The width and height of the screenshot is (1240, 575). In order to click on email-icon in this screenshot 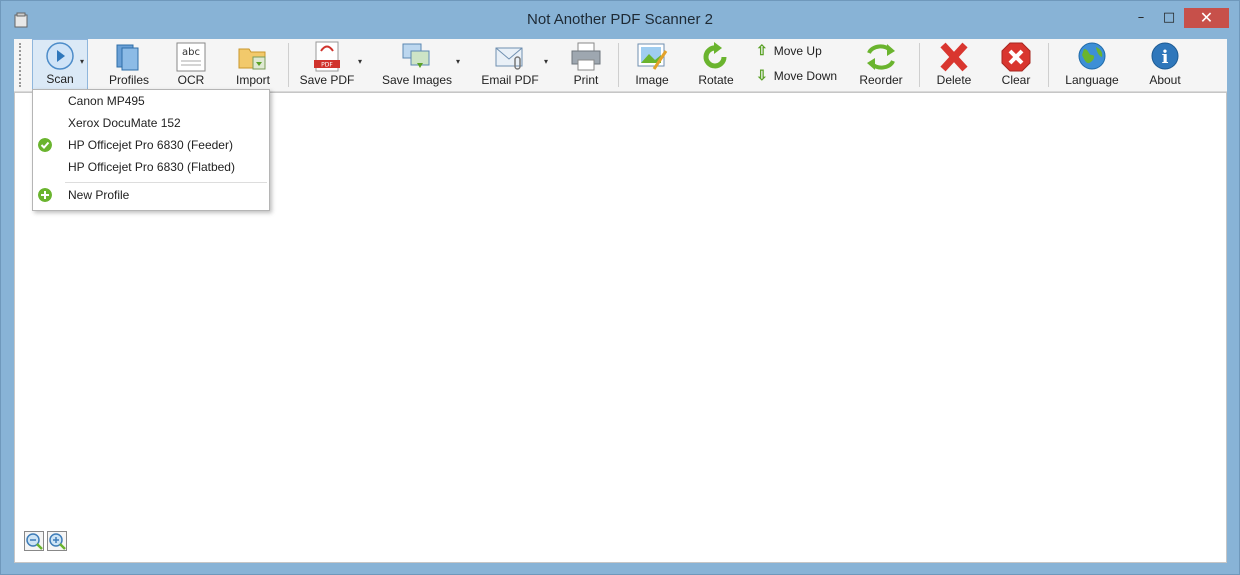, I will do `click(509, 58)`.